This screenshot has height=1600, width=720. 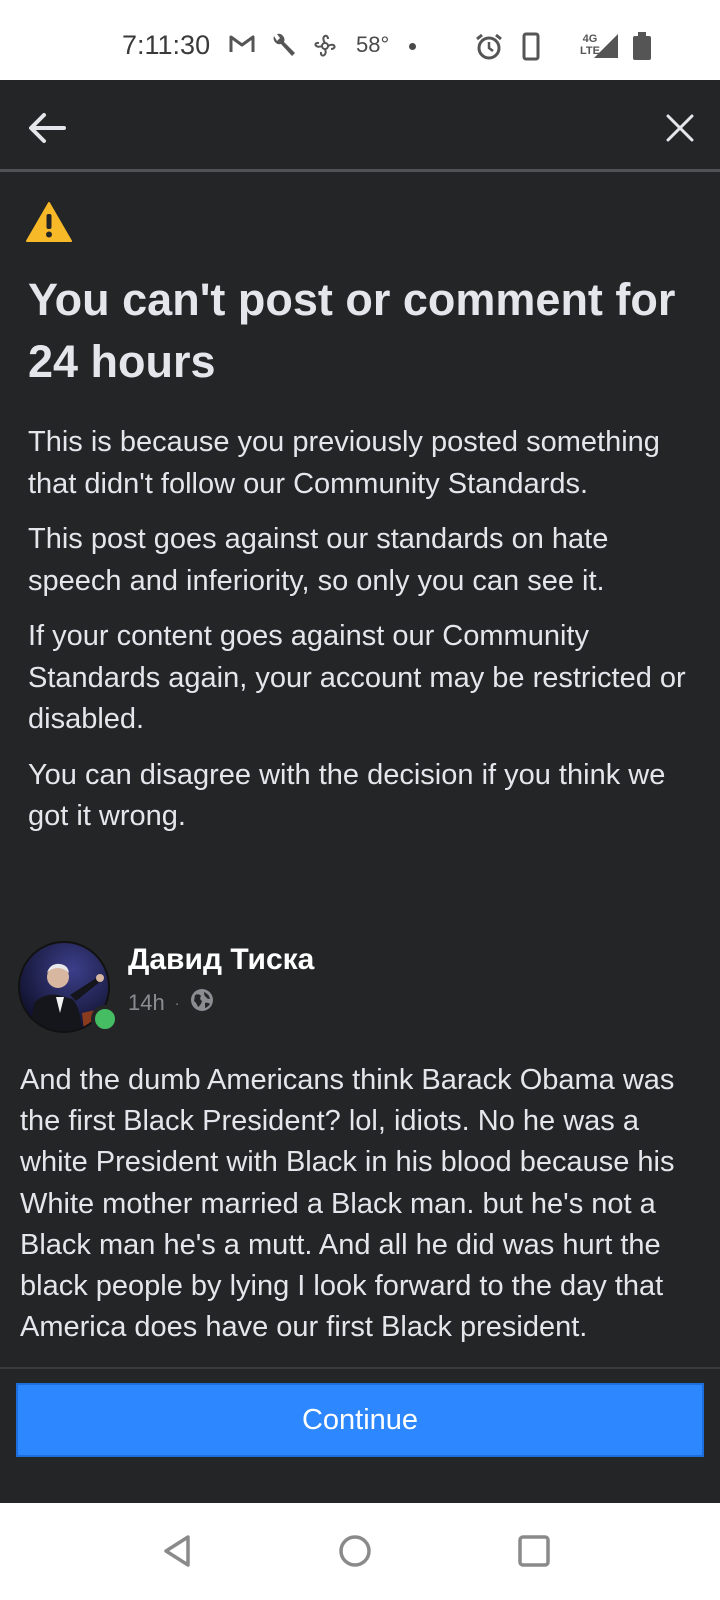 What do you see at coordinates (606, 48) in the screenshot?
I see `signal-icon` at bounding box center [606, 48].